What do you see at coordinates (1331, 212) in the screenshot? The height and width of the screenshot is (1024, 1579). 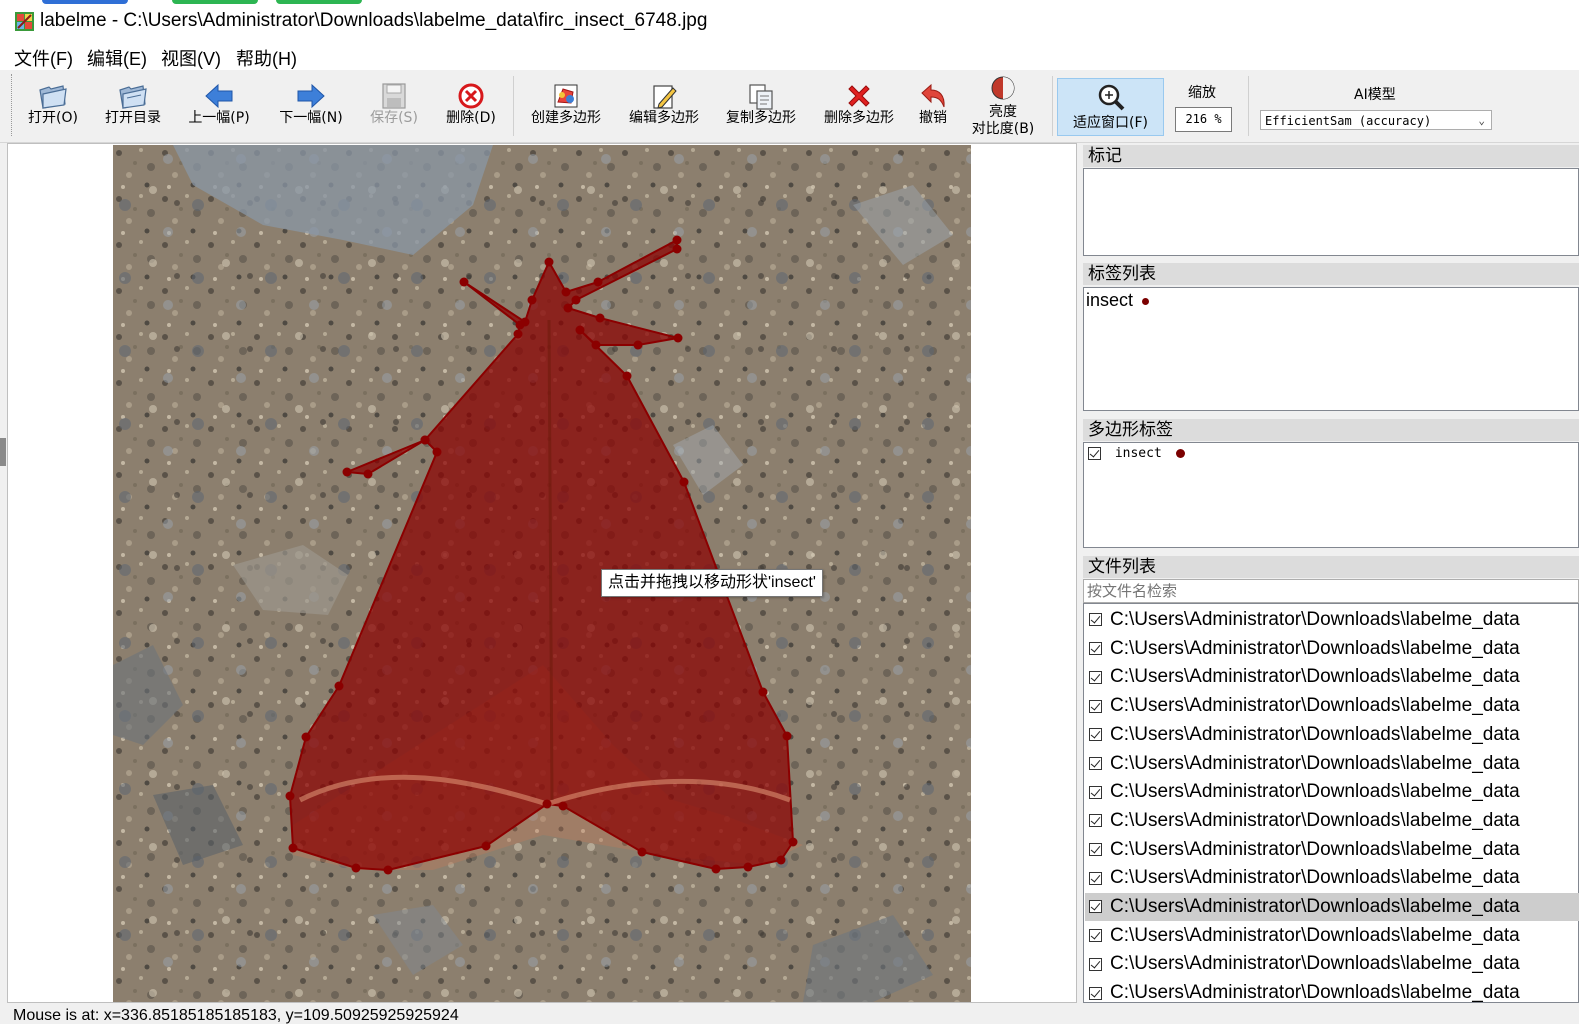 I see `flags-list` at bounding box center [1331, 212].